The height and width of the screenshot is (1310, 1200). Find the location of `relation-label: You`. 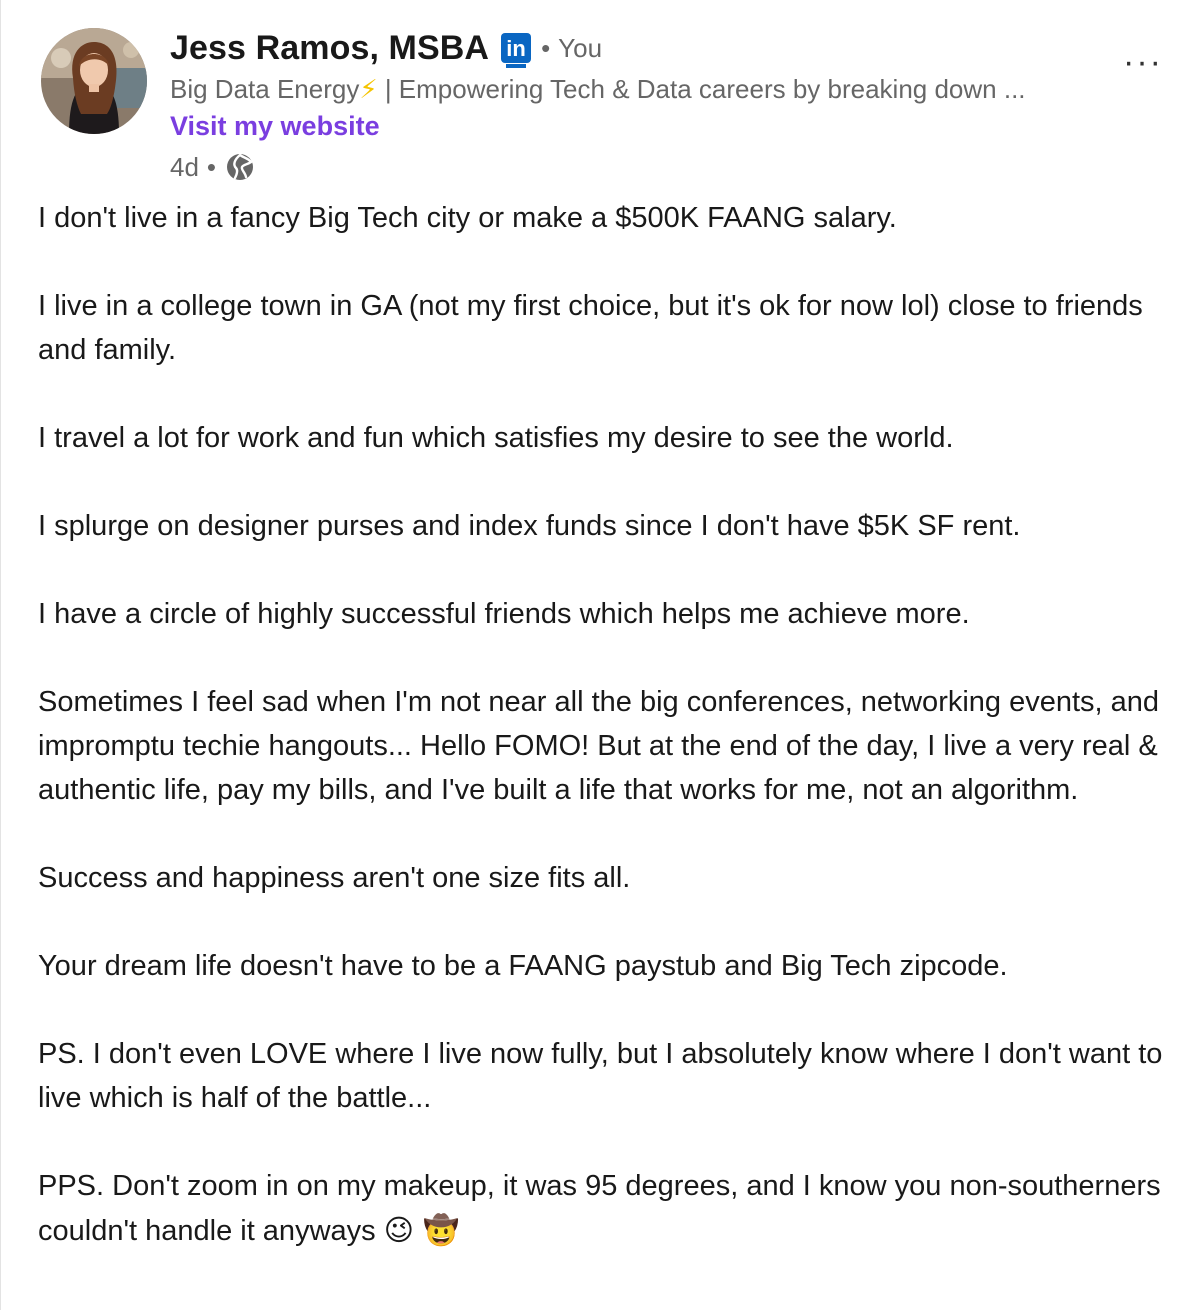

relation-label: You is located at coordinates (580, 47).